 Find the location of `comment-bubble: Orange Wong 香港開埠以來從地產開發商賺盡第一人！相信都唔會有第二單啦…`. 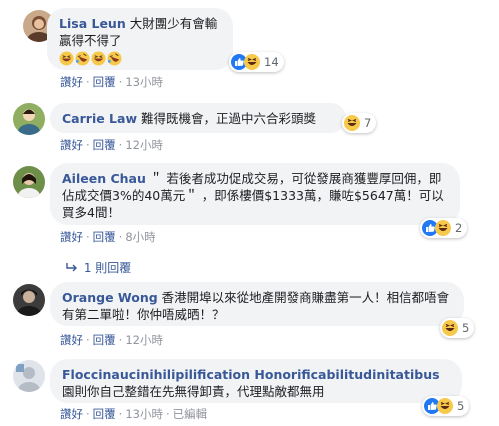

comment-bubble: Orange Wong 香港開埠以來從地產開發商賺盡第一人！相信都唔會有第二單啦… is located at coordinates (257, 304).